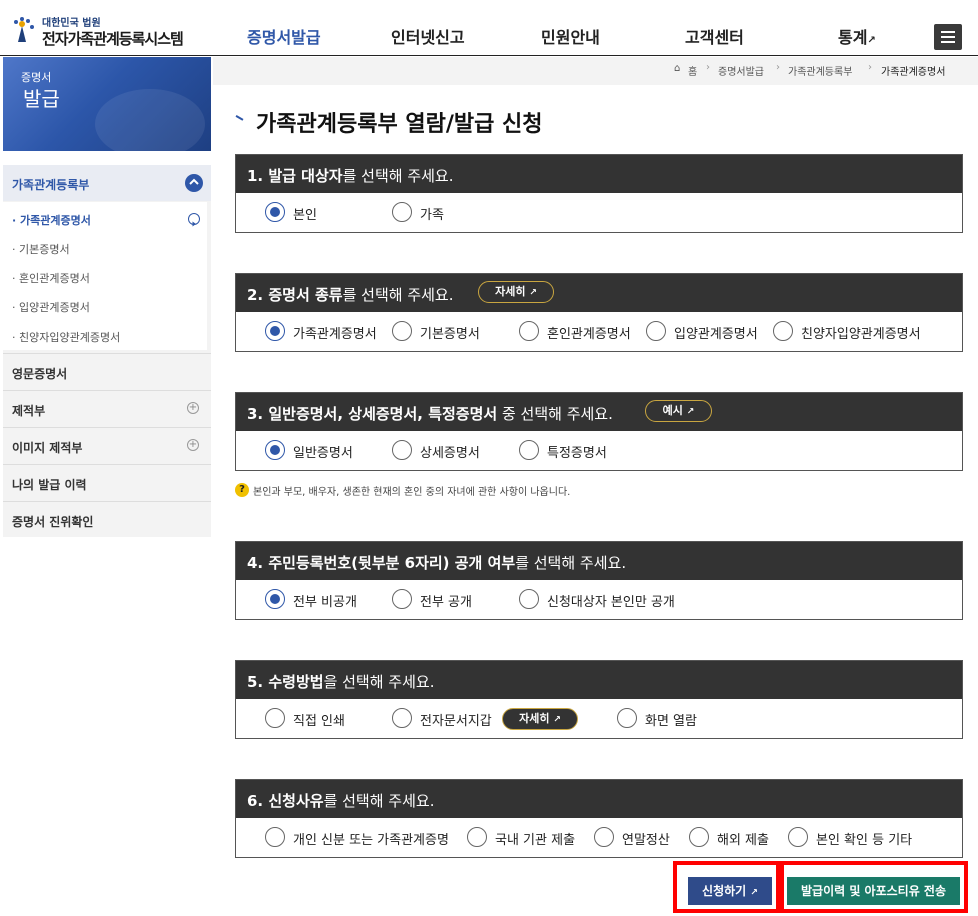 The image size is (978, 916). I want to click on breadcrumb-current: 가족관계증명서, so click(913, 72).